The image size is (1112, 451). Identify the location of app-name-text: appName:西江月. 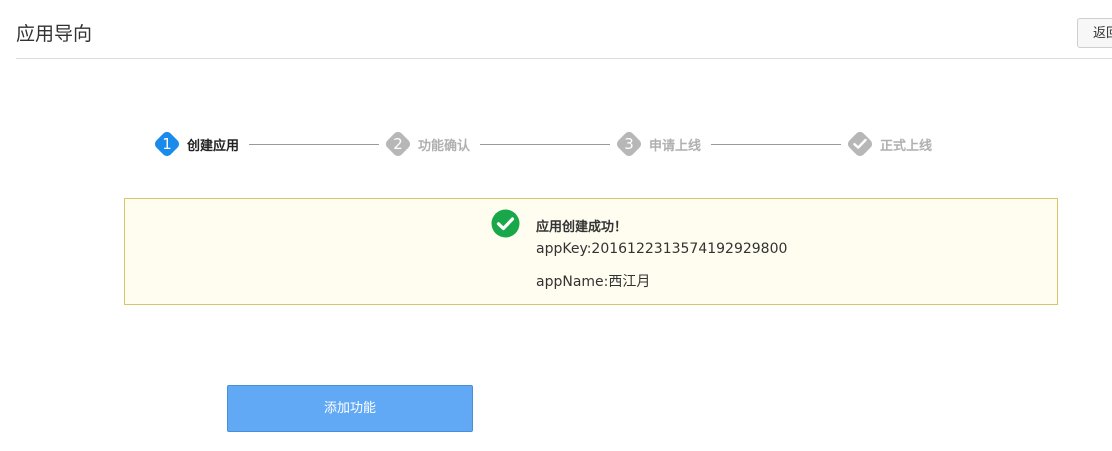
(593, 282).